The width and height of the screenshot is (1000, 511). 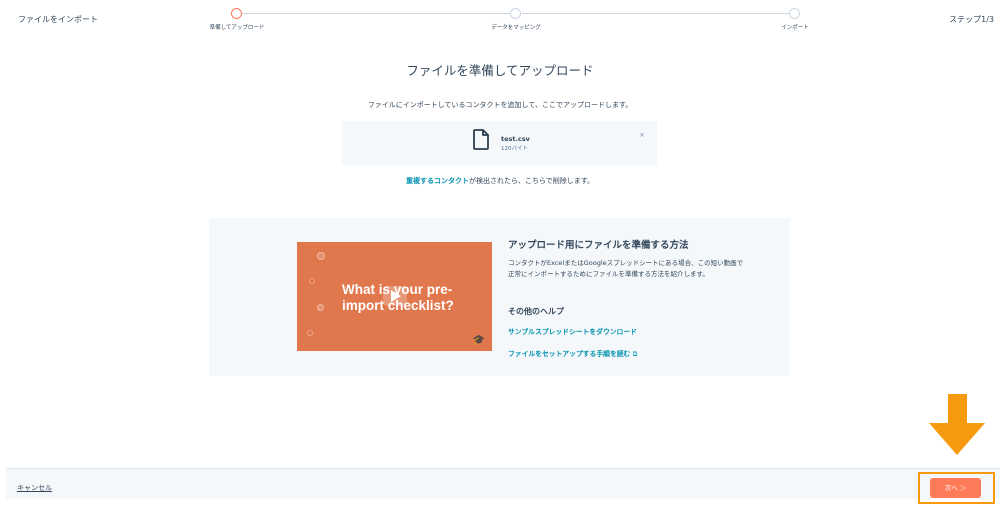 I want to click on video-thumbnail: What is your pre-import checklist? 🎓, so click(x=394, y=296).